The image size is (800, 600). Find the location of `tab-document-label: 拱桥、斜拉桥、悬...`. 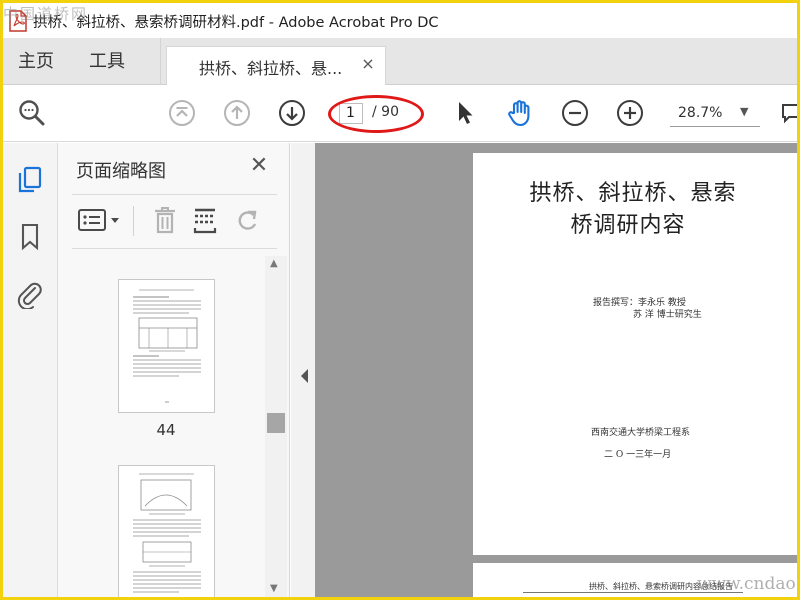

tab-document-label: 拱桥、斜拉桥、悬... is located at coordinates (271, 68).